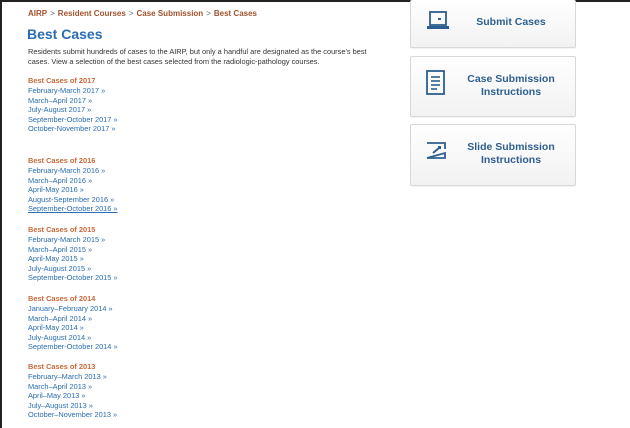 Image resolution: width=630 pixels, height=428 pixels. I want to click on slide-submission-instructions-card: Slide Submission Instructions, so click(493, 155).